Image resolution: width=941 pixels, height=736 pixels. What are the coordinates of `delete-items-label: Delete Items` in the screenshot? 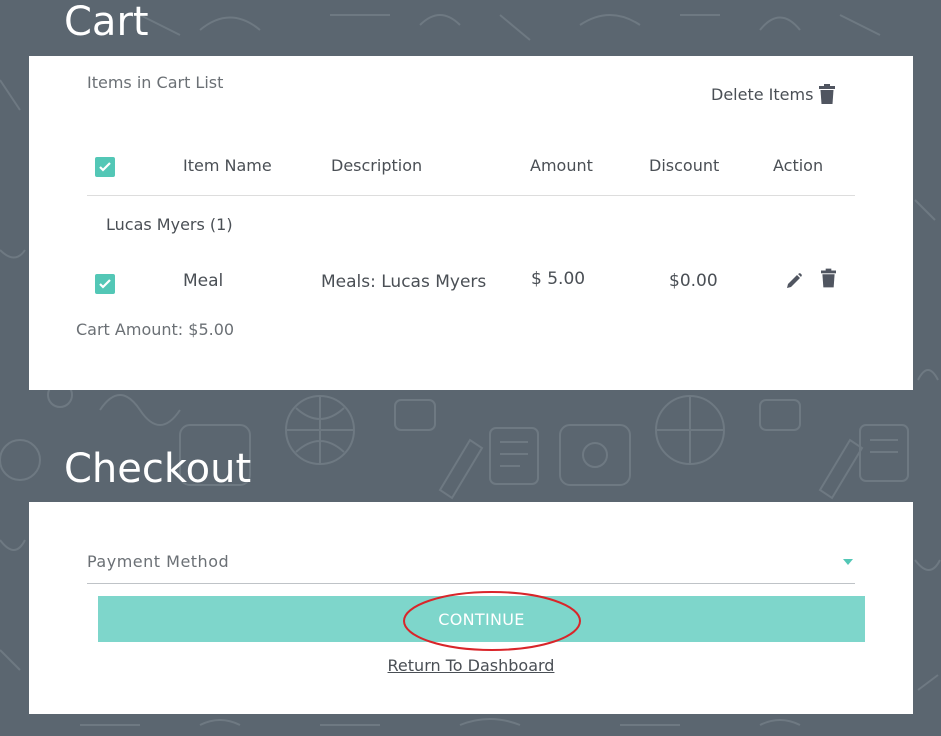 It's located at (762, 94).